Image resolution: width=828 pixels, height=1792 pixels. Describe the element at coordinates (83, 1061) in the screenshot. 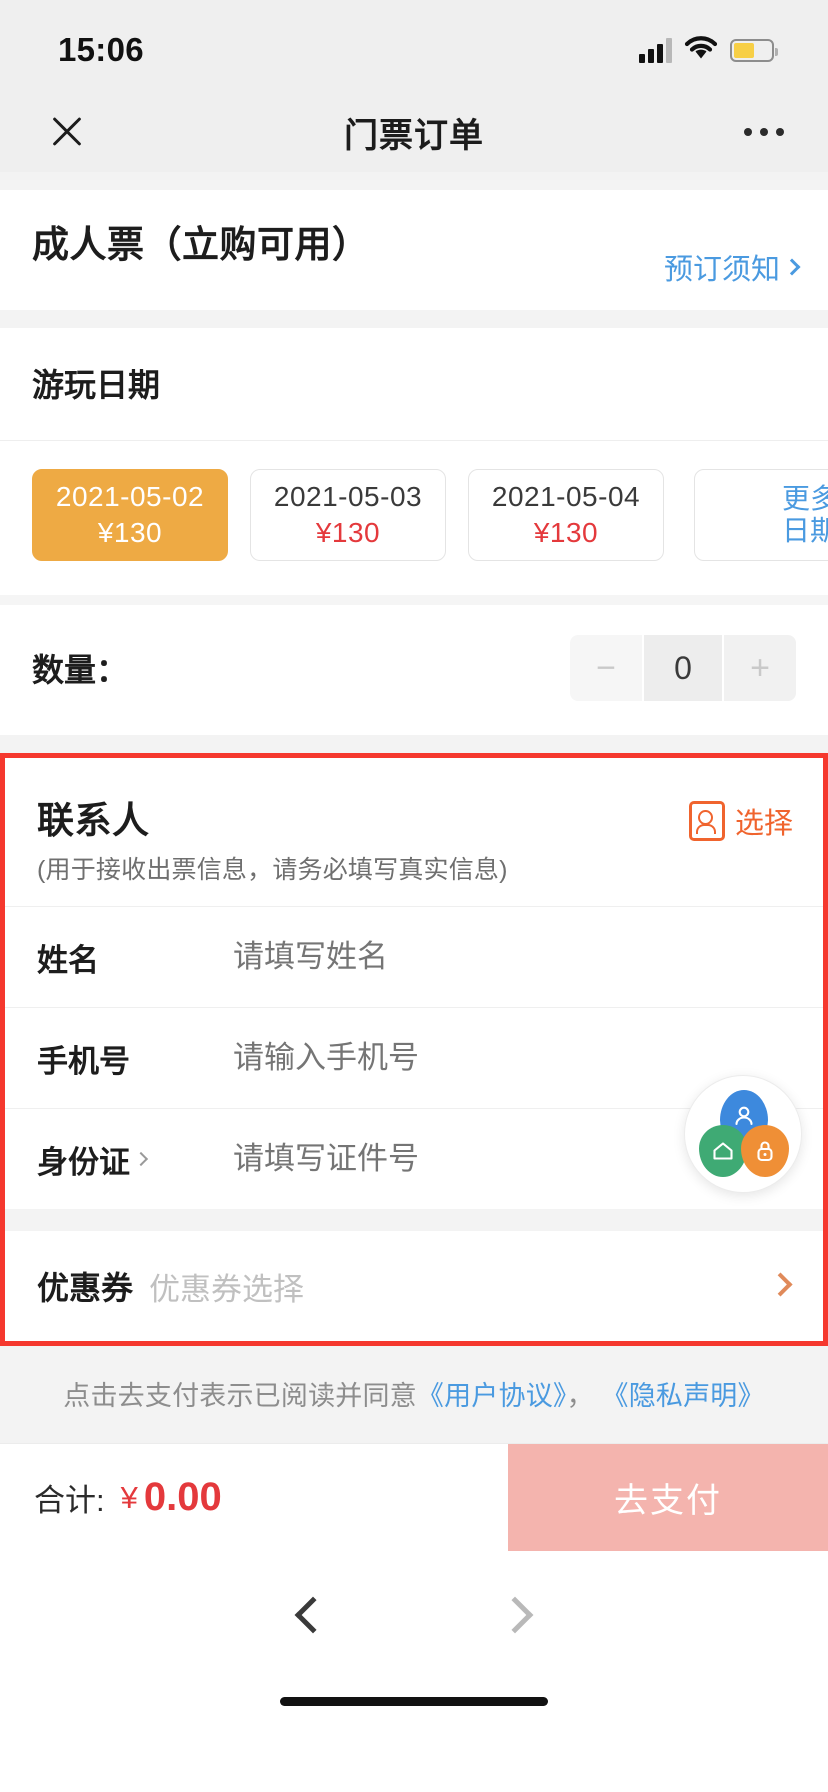

I see `contact-field-phone-label: 手机号` at that location.